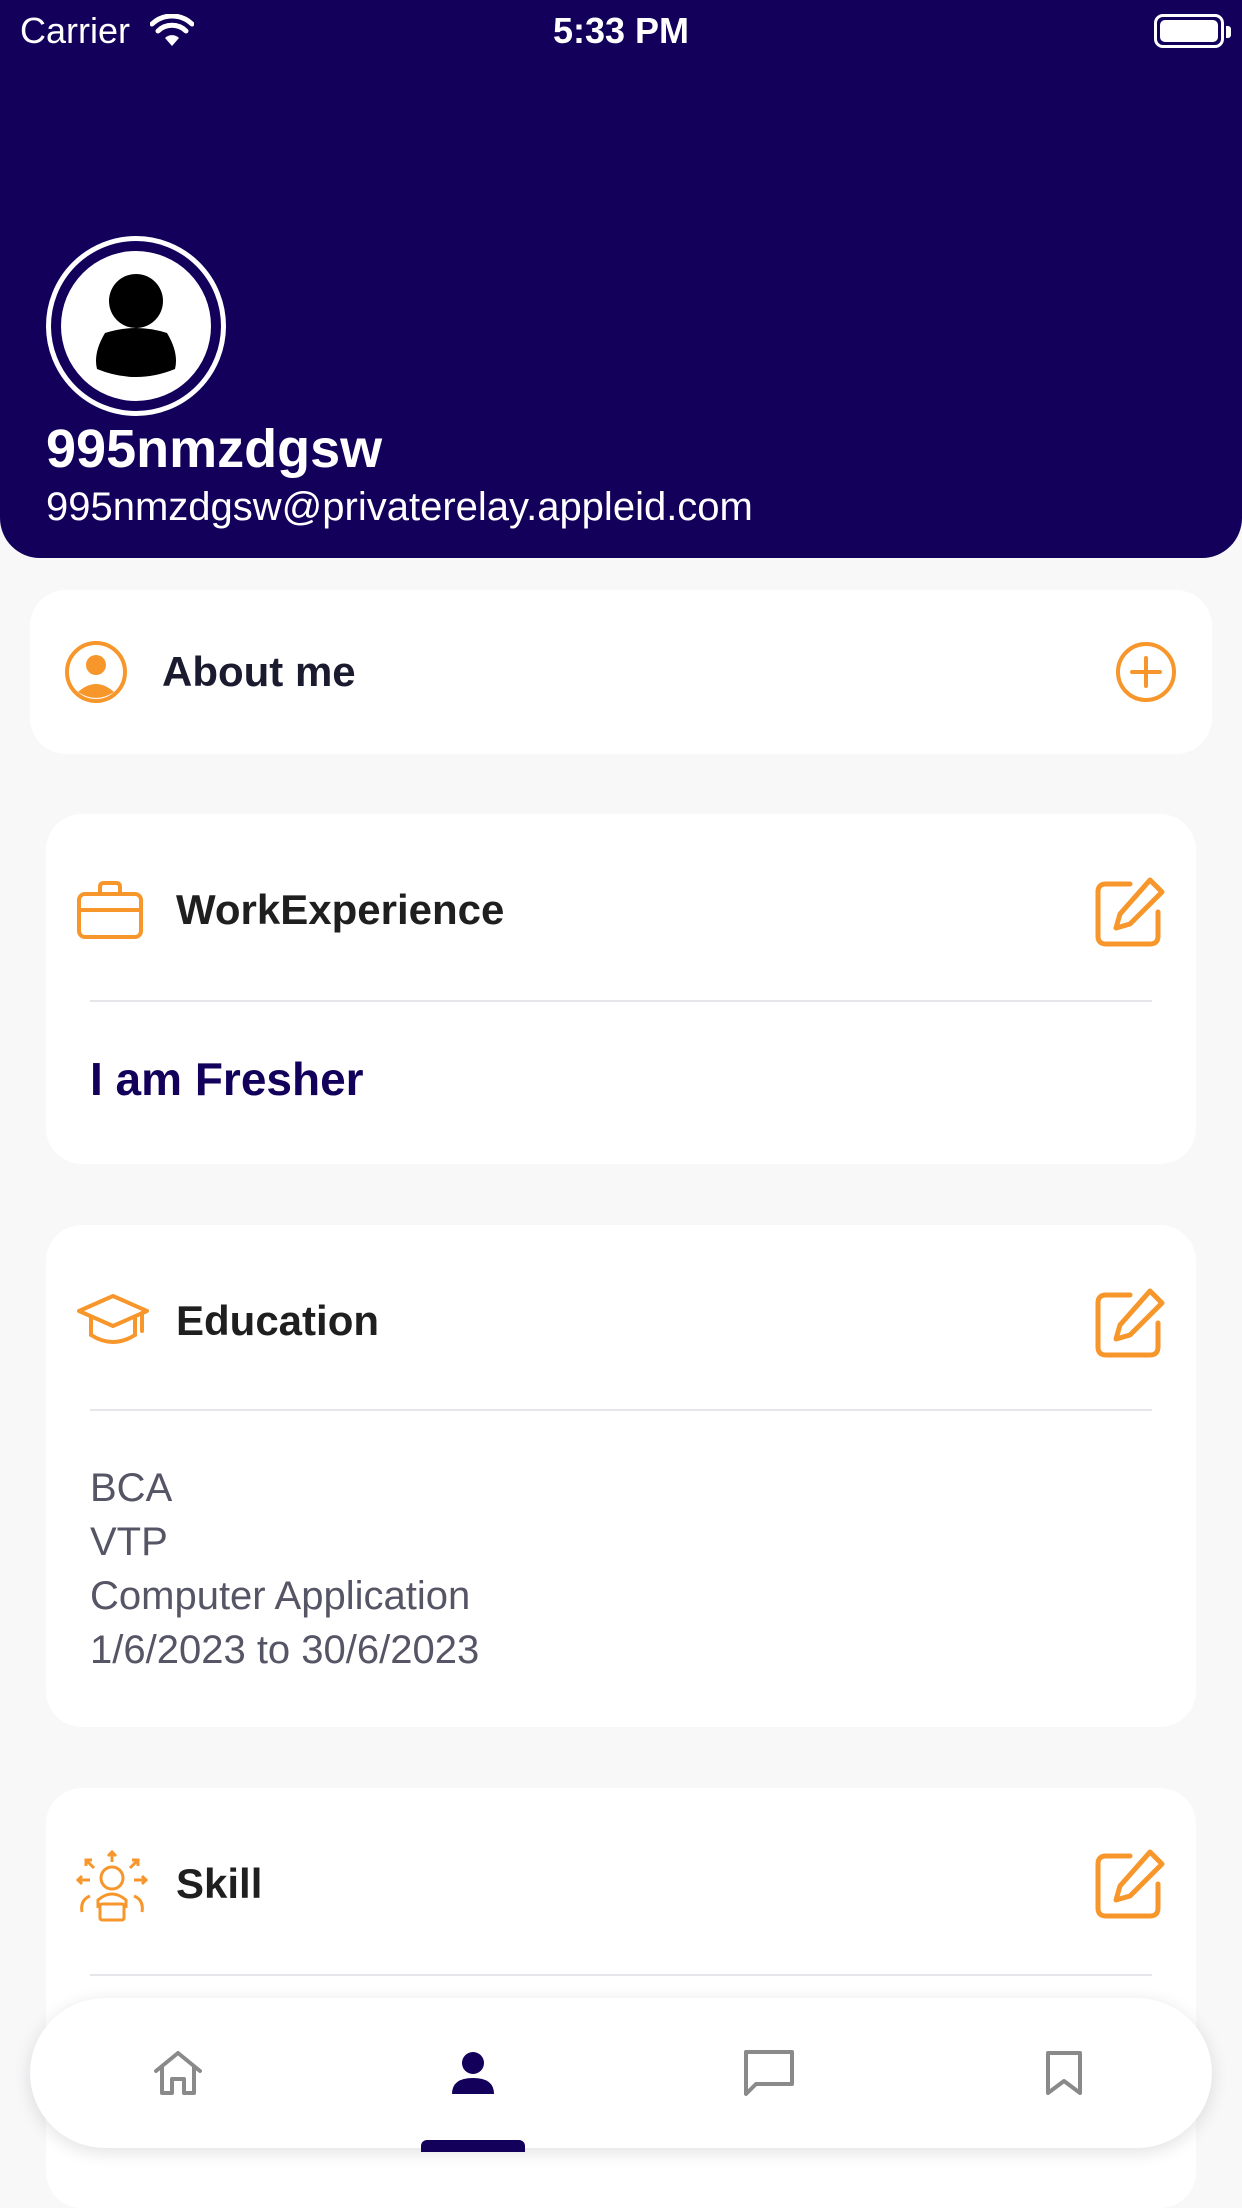 The image size is (1242, 2208). I want to click on skill-title: Skill, so click(219, 1883).